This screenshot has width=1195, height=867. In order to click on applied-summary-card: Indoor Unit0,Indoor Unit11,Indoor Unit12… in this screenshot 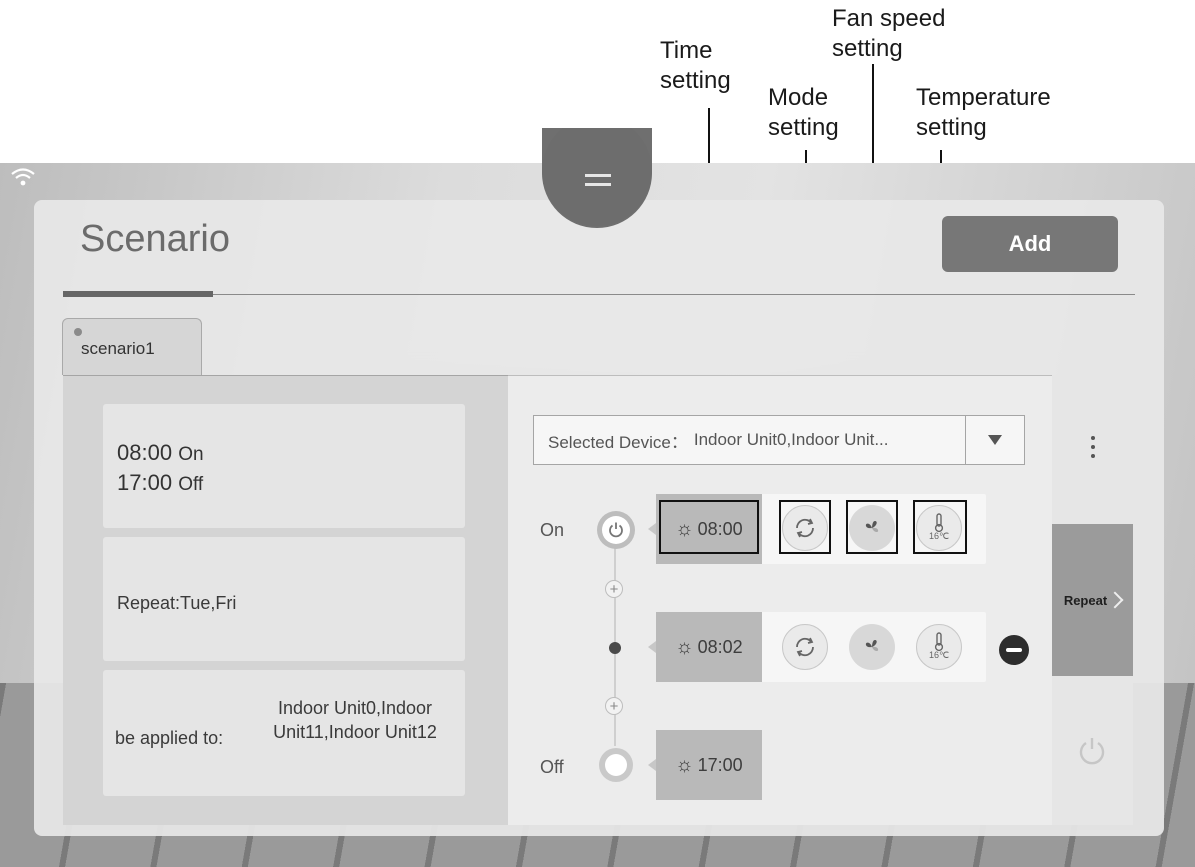, I will do `click(284, 733)`.